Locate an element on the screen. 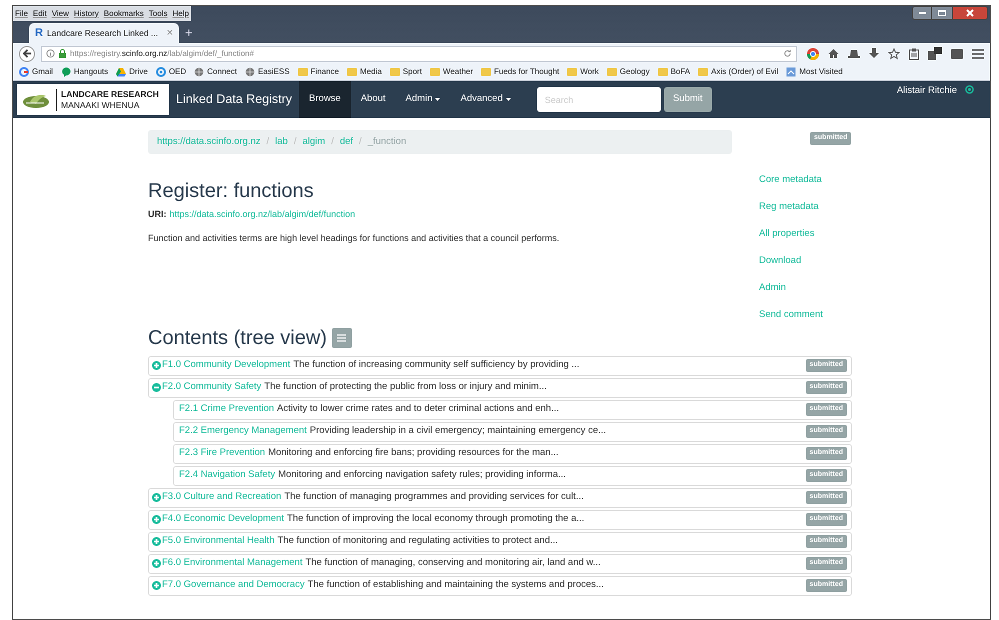 The height and width of the screenshot is (620, 999). bookmark: BoFA is located at coordinates (674, 72).